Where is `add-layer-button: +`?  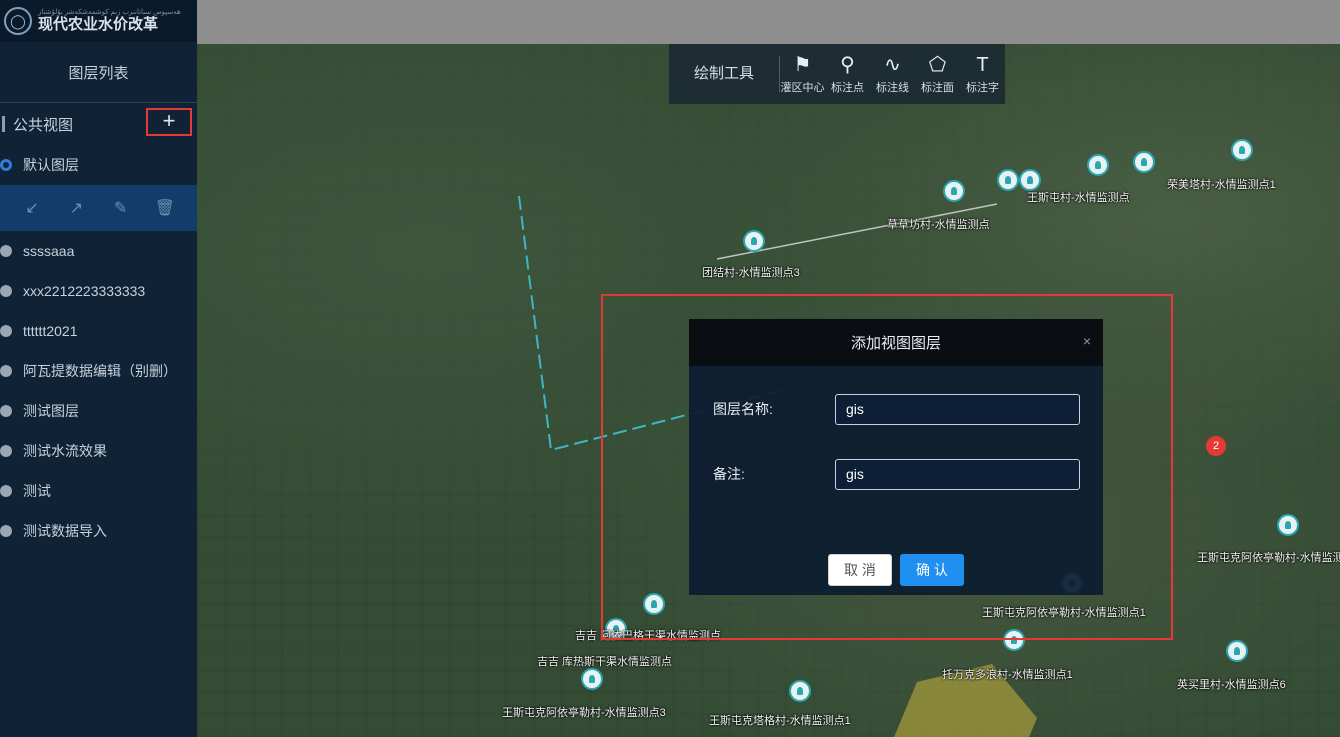 add-layer-button: + is located at coordinates (169, 122).